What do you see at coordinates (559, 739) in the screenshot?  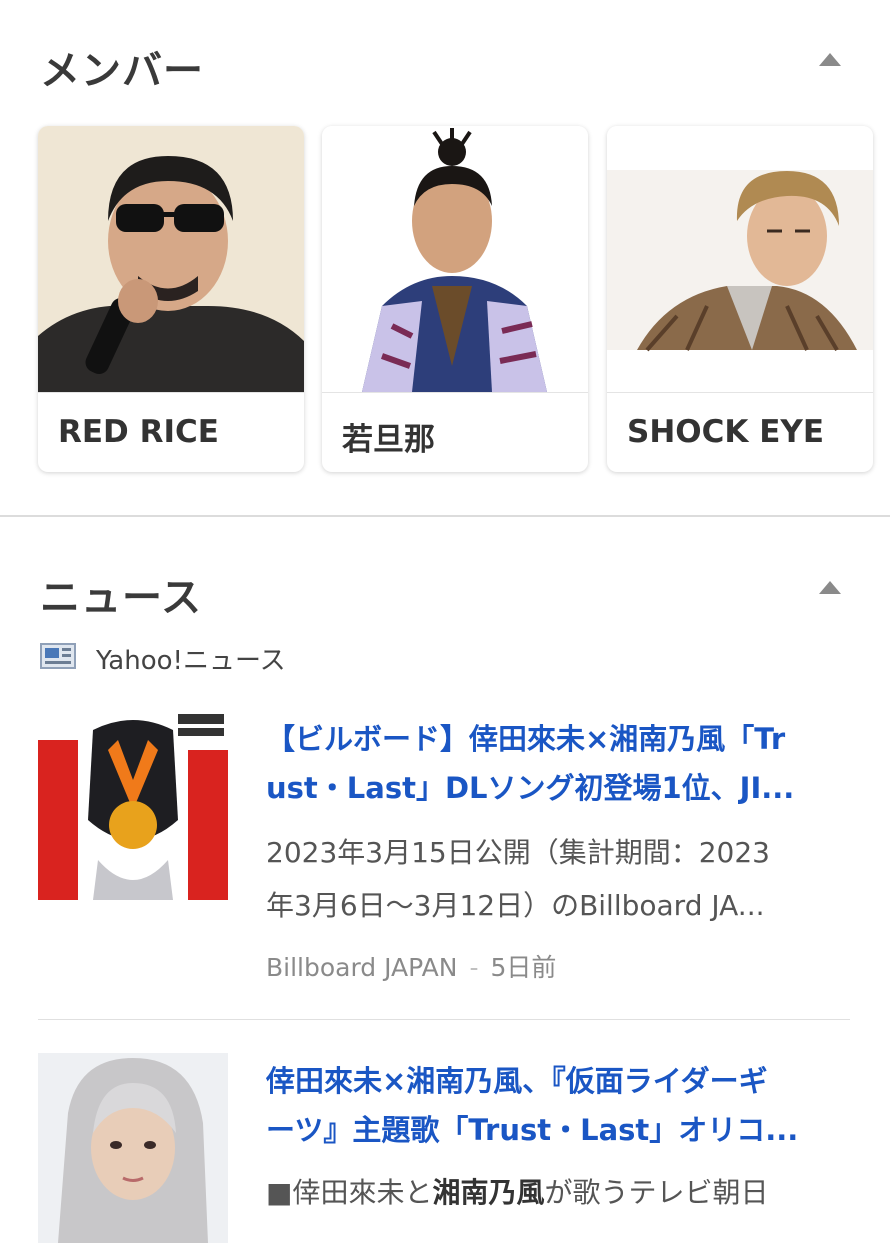 I see `news-title: 【ビルボード】倖田來未×湘南乃風「Tr` at bounding box center [559, 739].